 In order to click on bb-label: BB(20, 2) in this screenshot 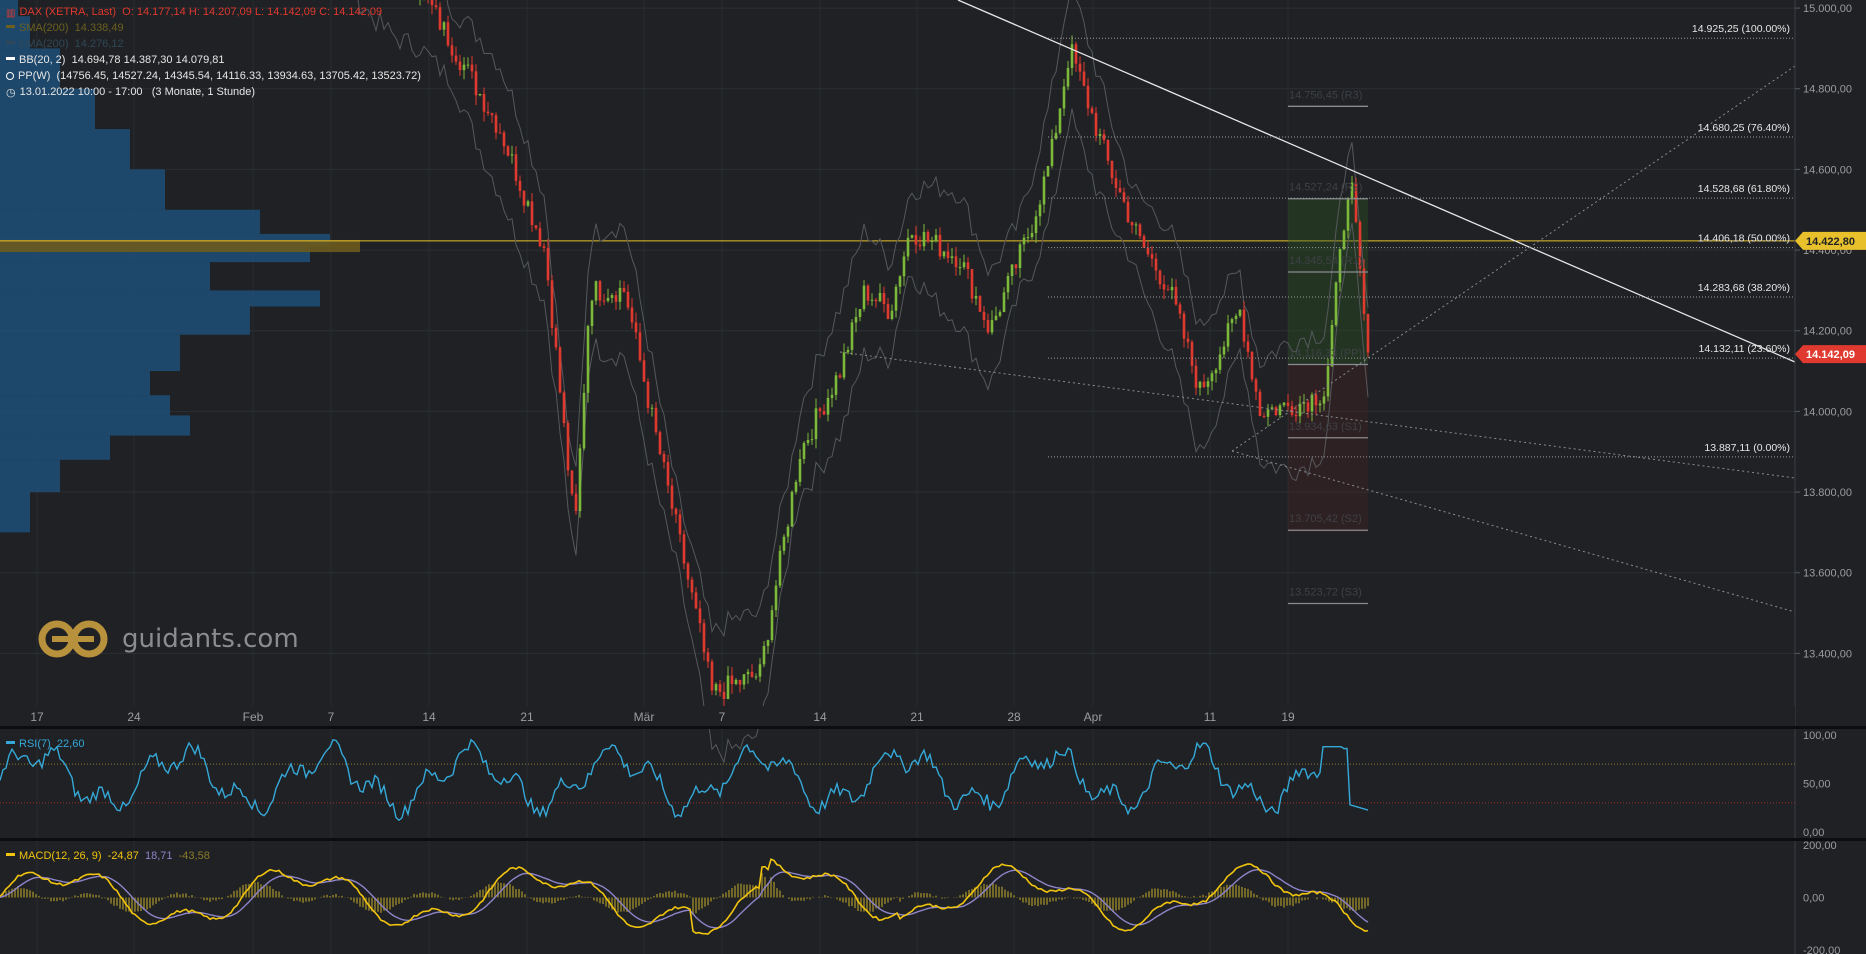, I will do `click(42, 60)`.